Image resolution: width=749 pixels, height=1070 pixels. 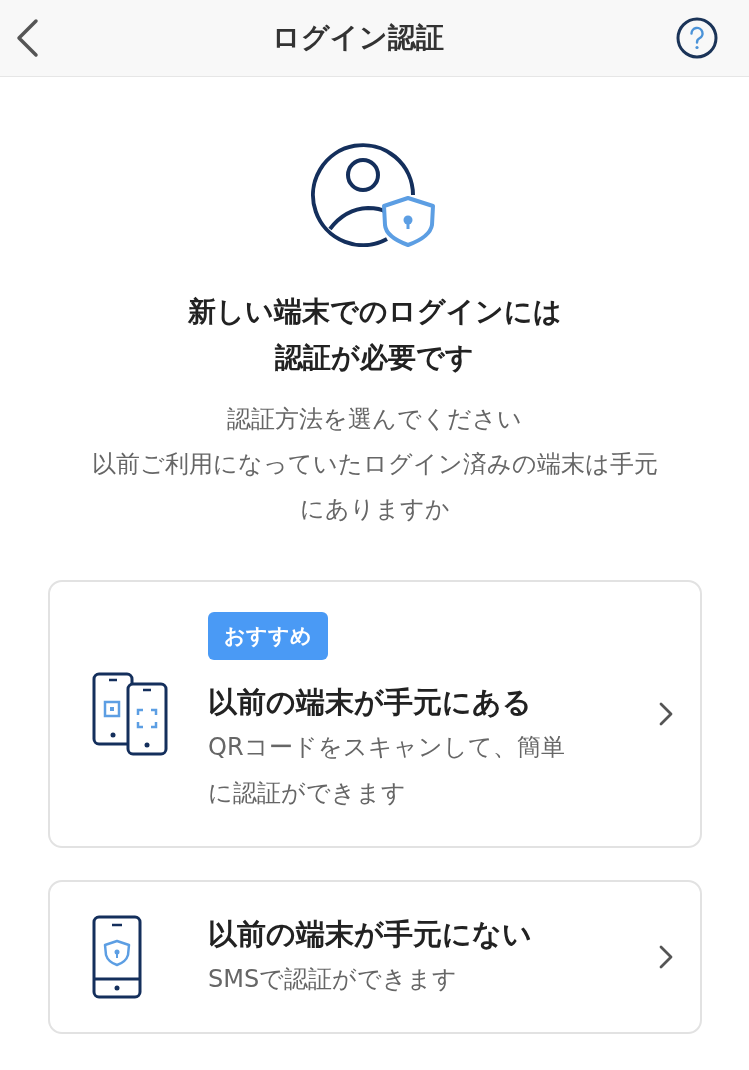 What do you see at coordinates (375, 957) in the screenshot?
I see `option-card: 以前の端末が手元にない SMSで認証ができます` at bounding box center [375, 957].